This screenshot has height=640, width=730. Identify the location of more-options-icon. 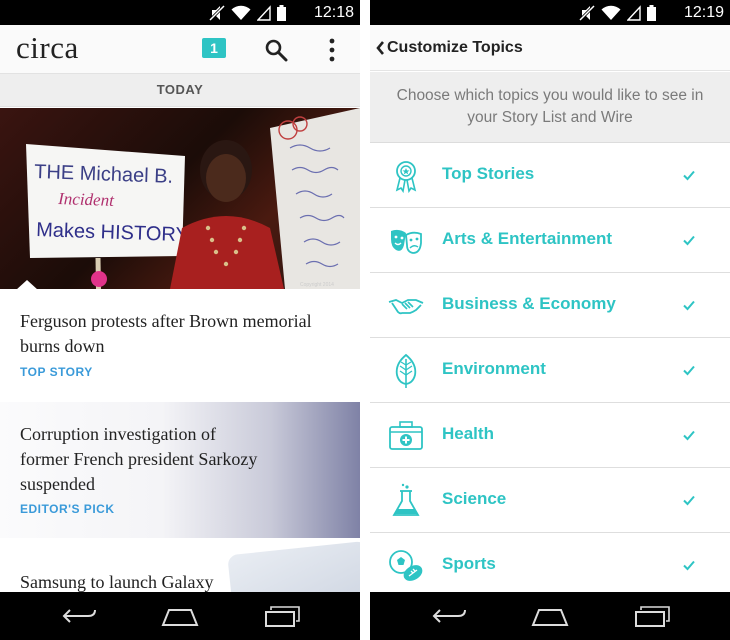
(332, 50).